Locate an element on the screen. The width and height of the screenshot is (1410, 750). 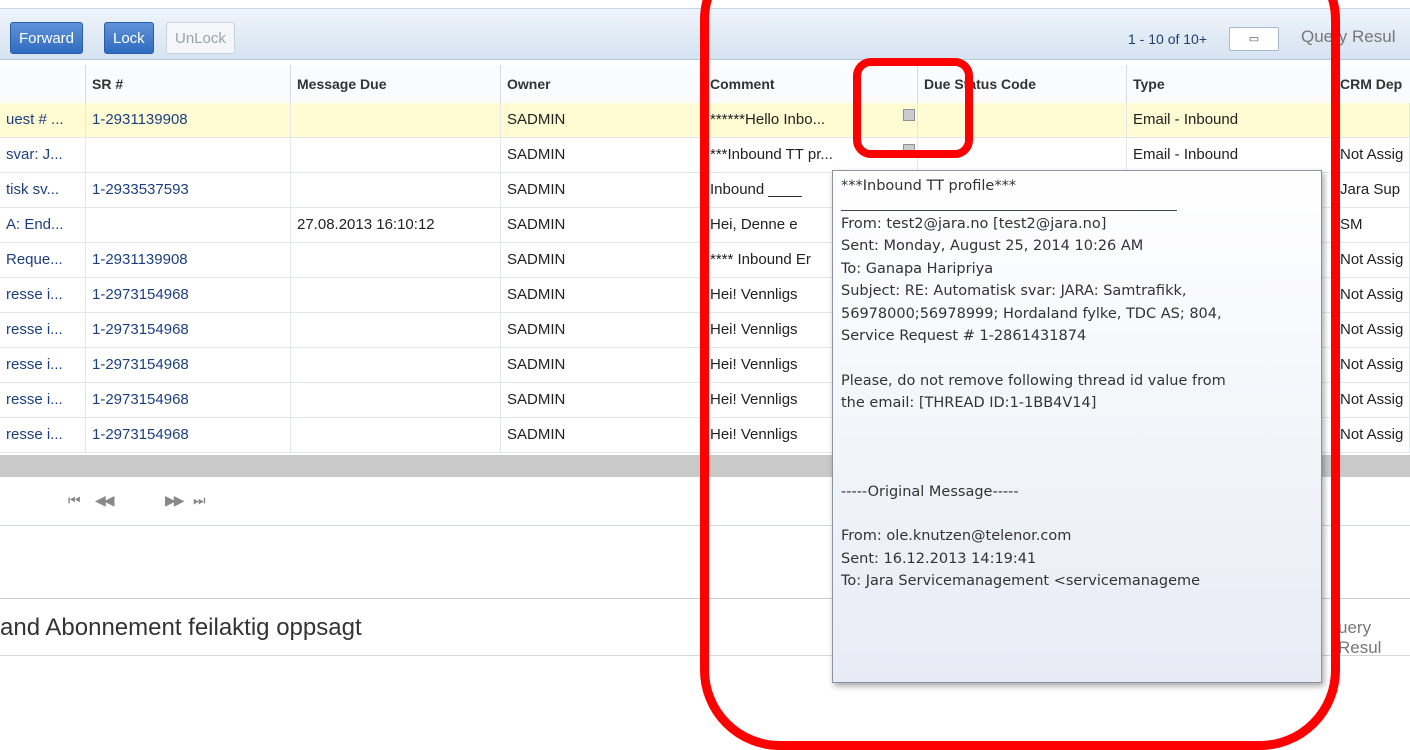
tooltip-from: From: test2@jara.no [test2@jara.no] is located at coordinates (974, 223).